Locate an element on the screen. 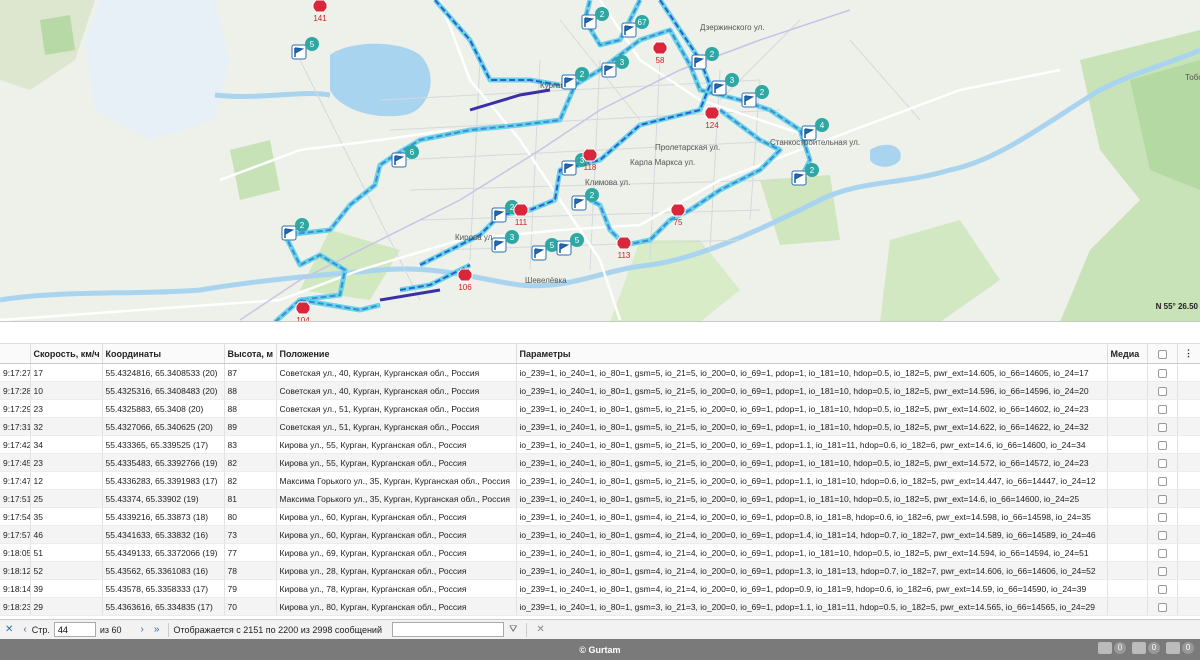 The image size is (1200, 660). col-coordinates: Координаты is located at coordinates (163, 353).